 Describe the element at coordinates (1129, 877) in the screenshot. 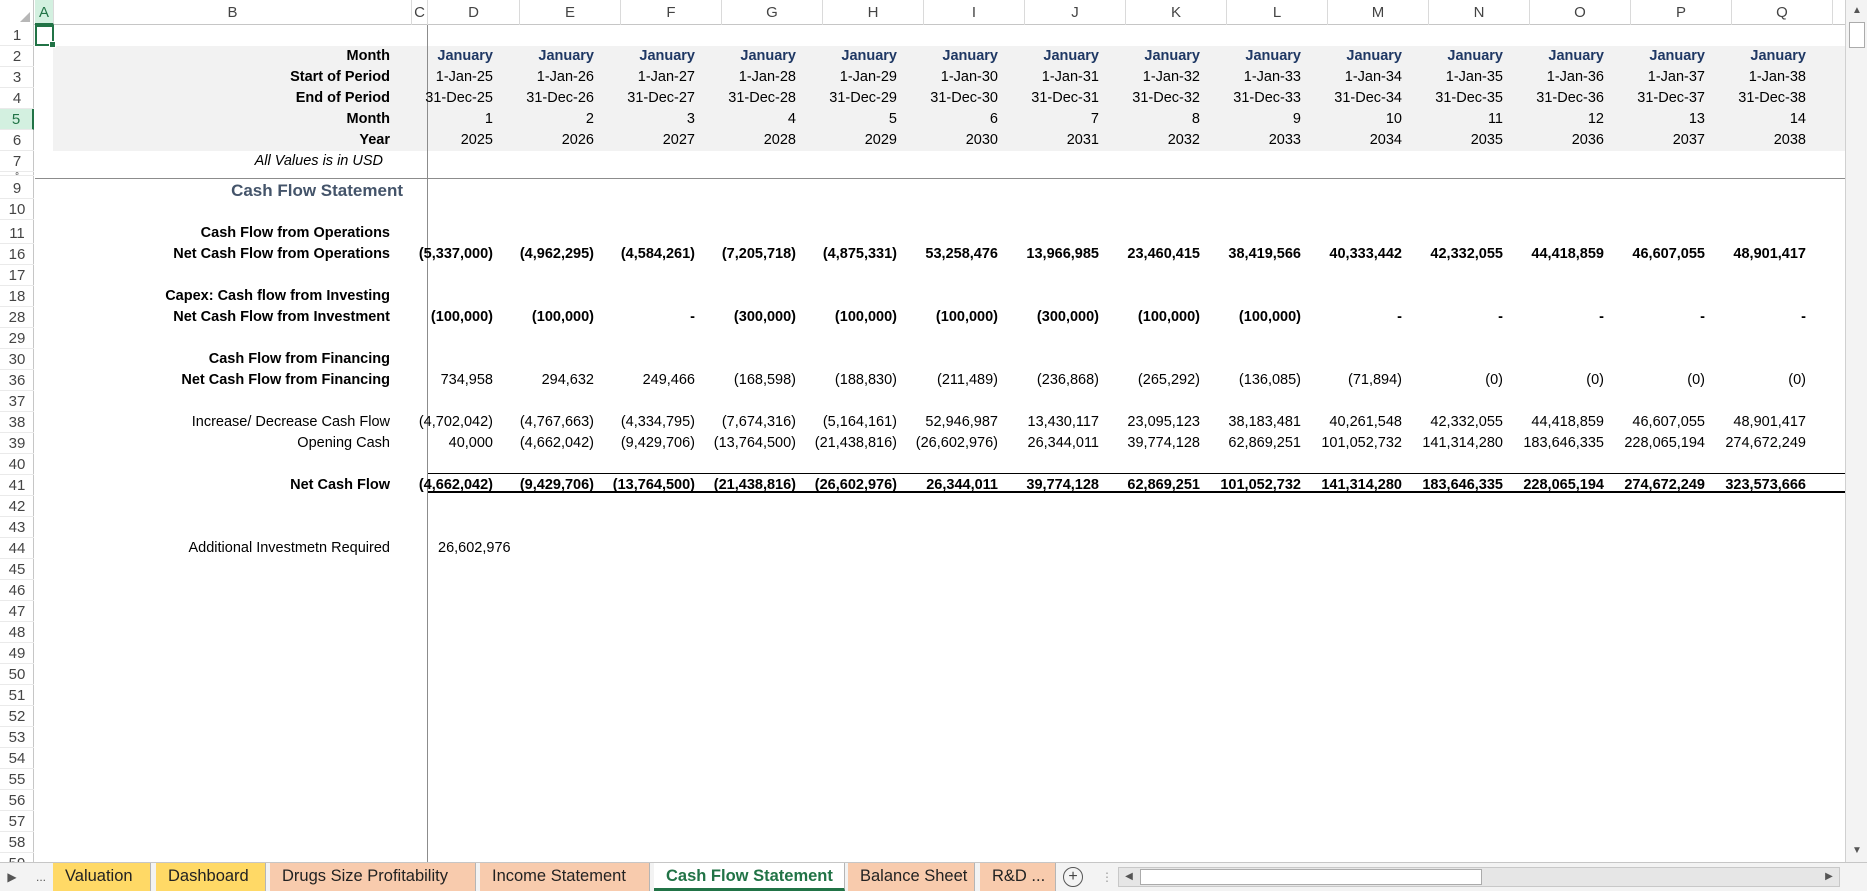

I see `scroll-left-icon: ◀` at that location.